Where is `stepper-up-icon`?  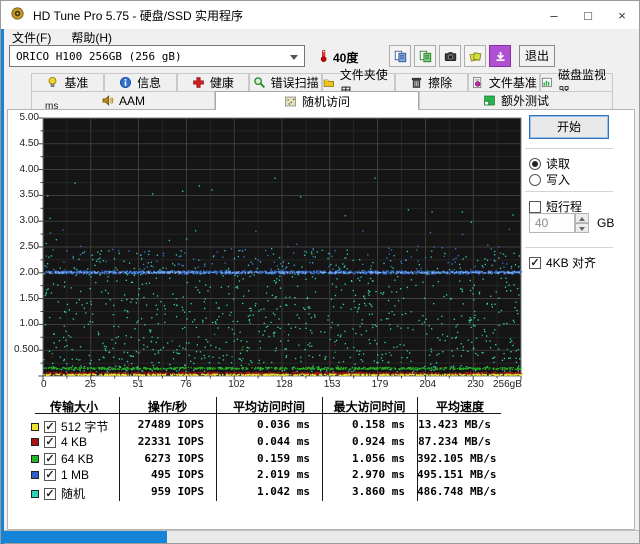 stepper-up-icon is located at coordinates (582, 218).